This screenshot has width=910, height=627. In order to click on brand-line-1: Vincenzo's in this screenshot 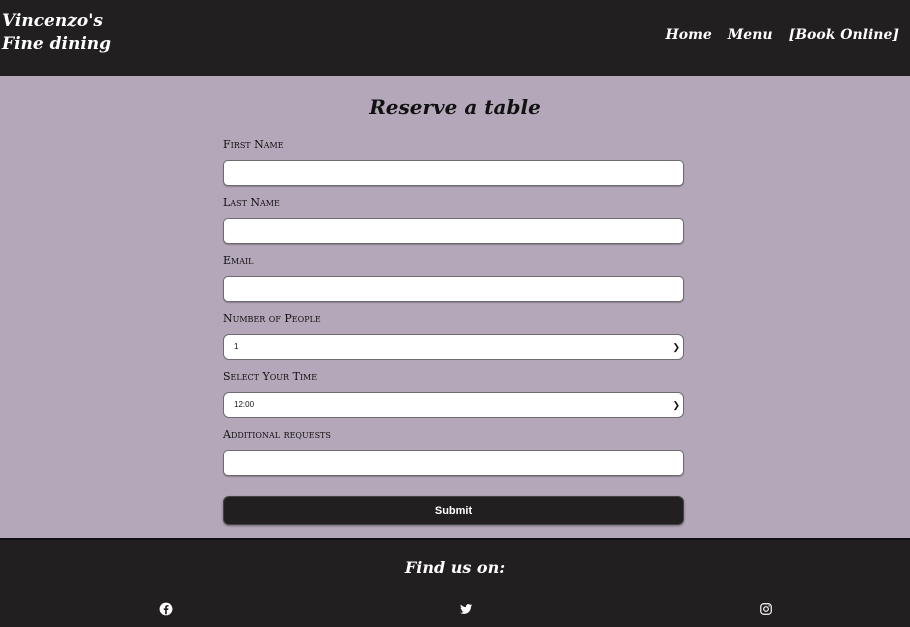, I will do `click(53, 21)`.